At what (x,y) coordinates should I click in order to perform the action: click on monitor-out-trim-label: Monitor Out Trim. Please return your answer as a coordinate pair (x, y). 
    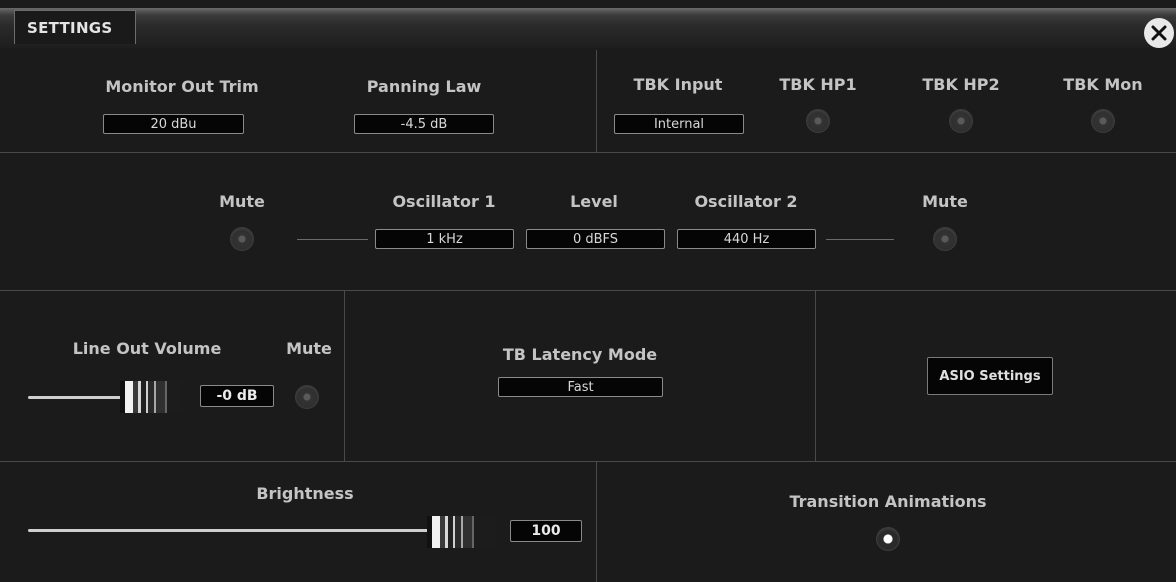
    Looking at the image, I should click on (182, 86).